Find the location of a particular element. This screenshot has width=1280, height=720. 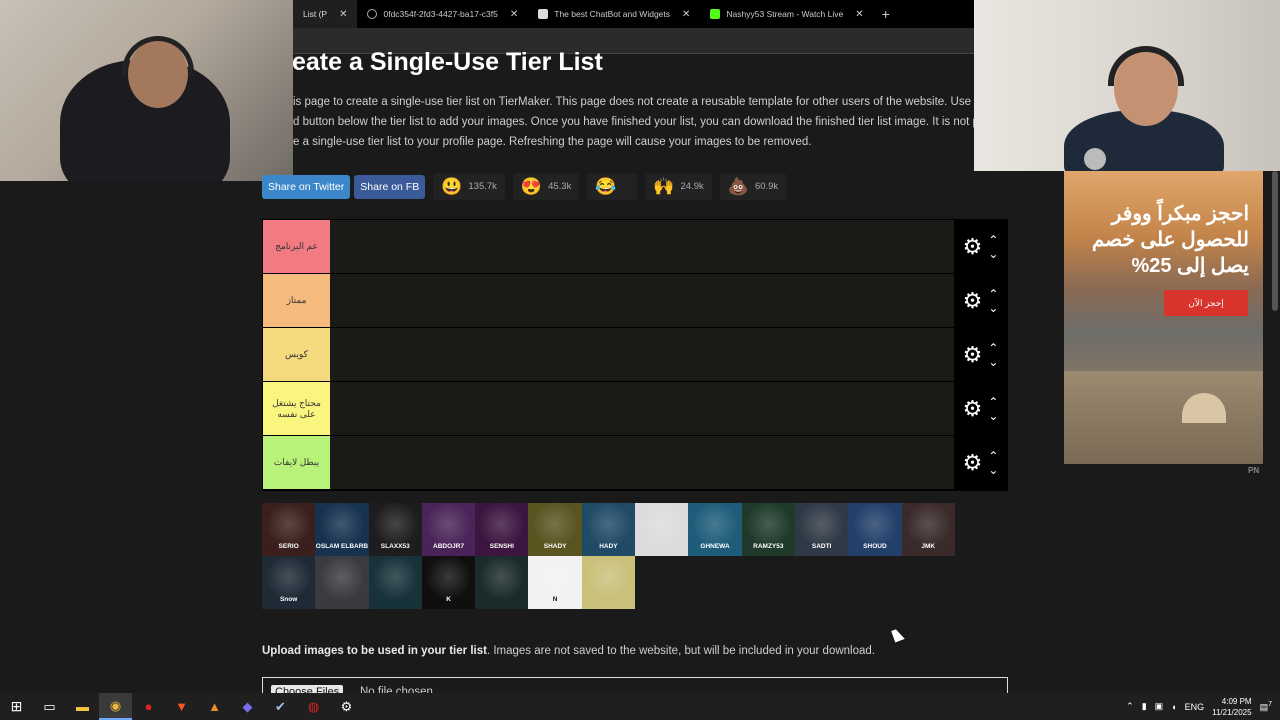

pool-image: HADY is located at coordinates (608, 529).